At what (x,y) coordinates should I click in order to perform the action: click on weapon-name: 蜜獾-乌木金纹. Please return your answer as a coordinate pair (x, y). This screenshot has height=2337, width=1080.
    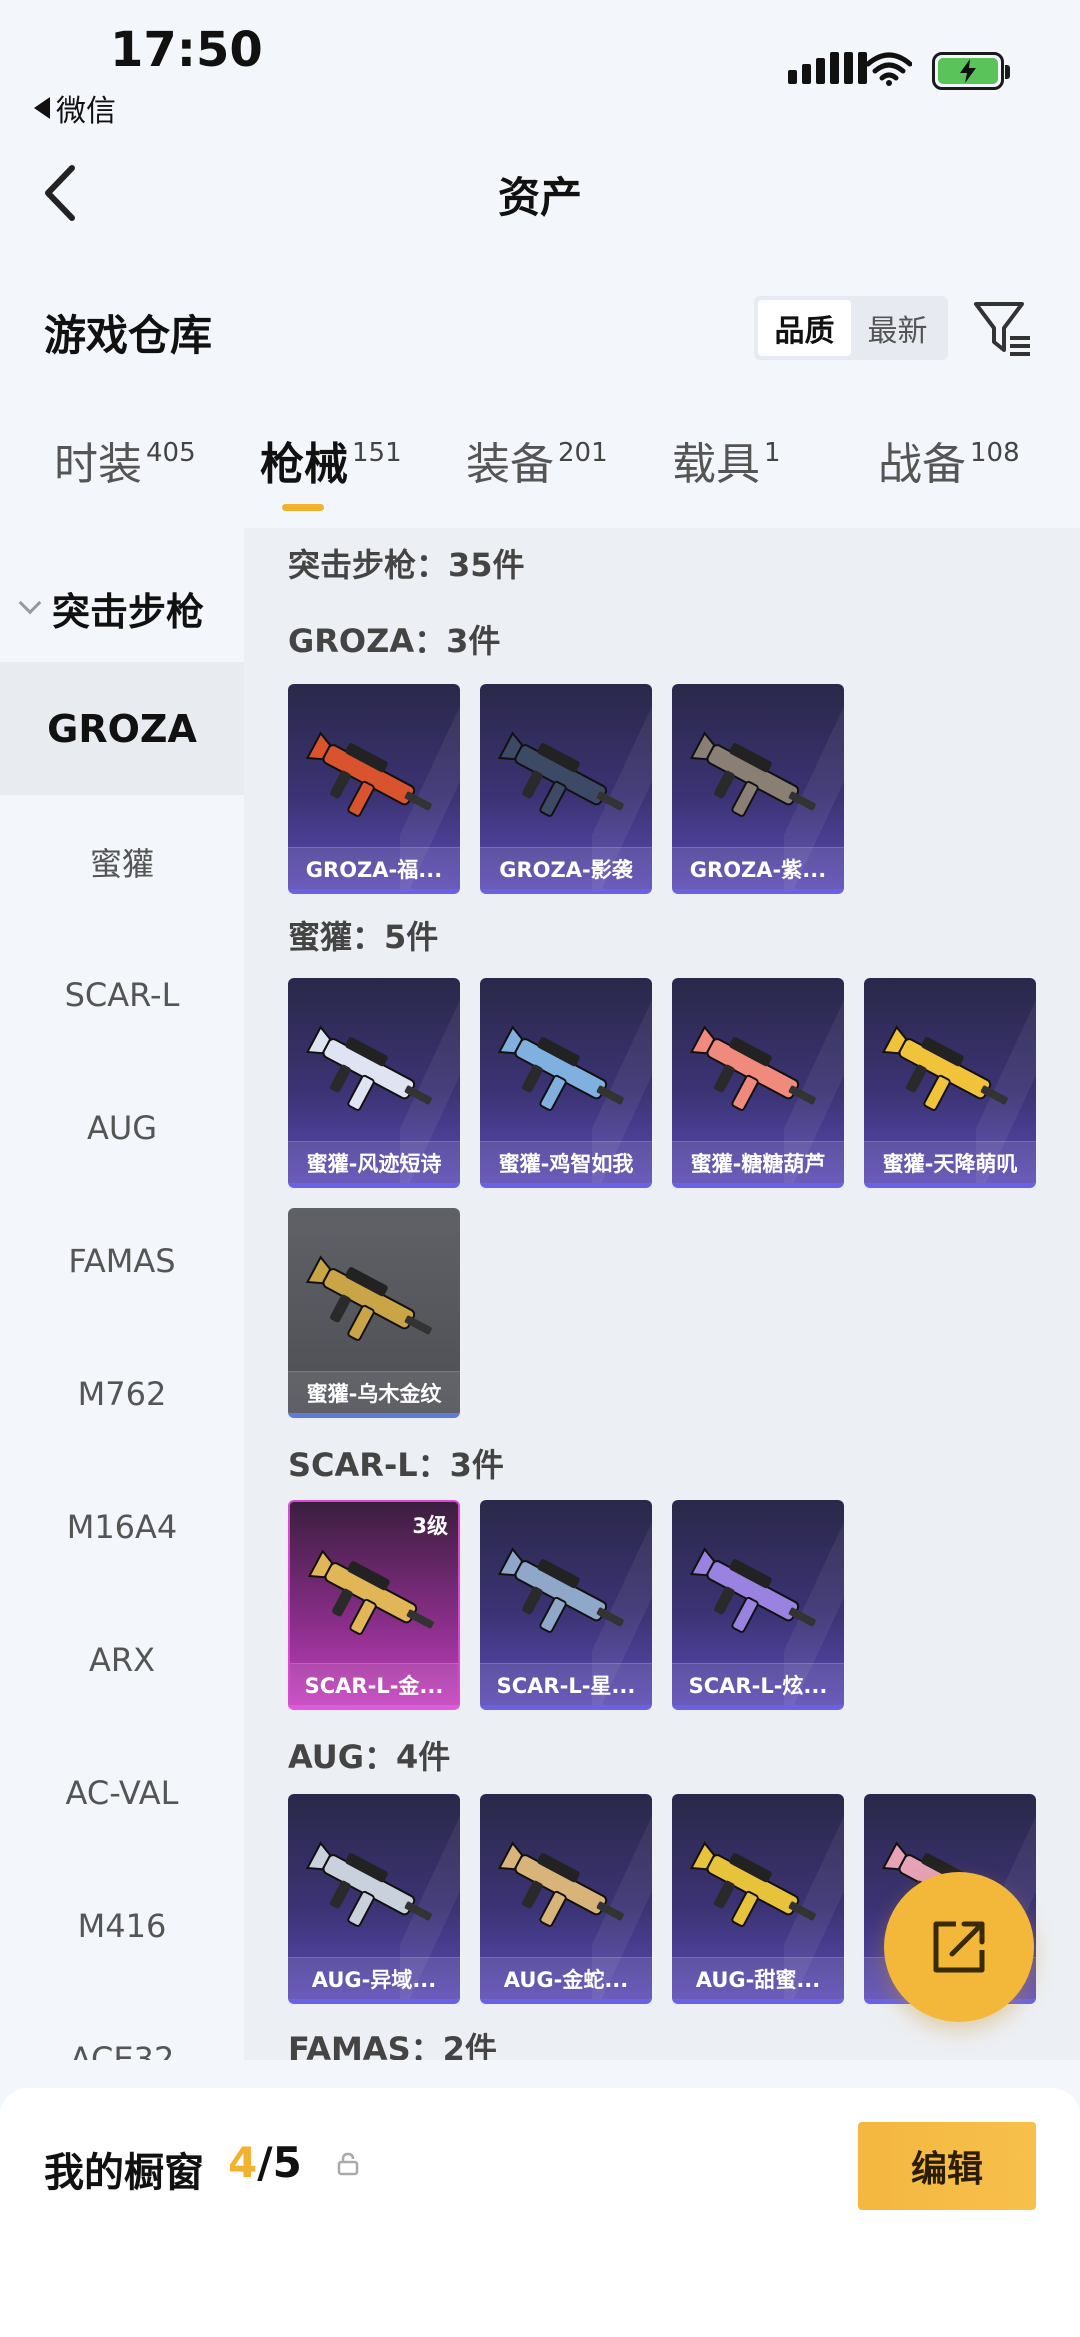
    Looking at the image, I should click on (374, 1392).